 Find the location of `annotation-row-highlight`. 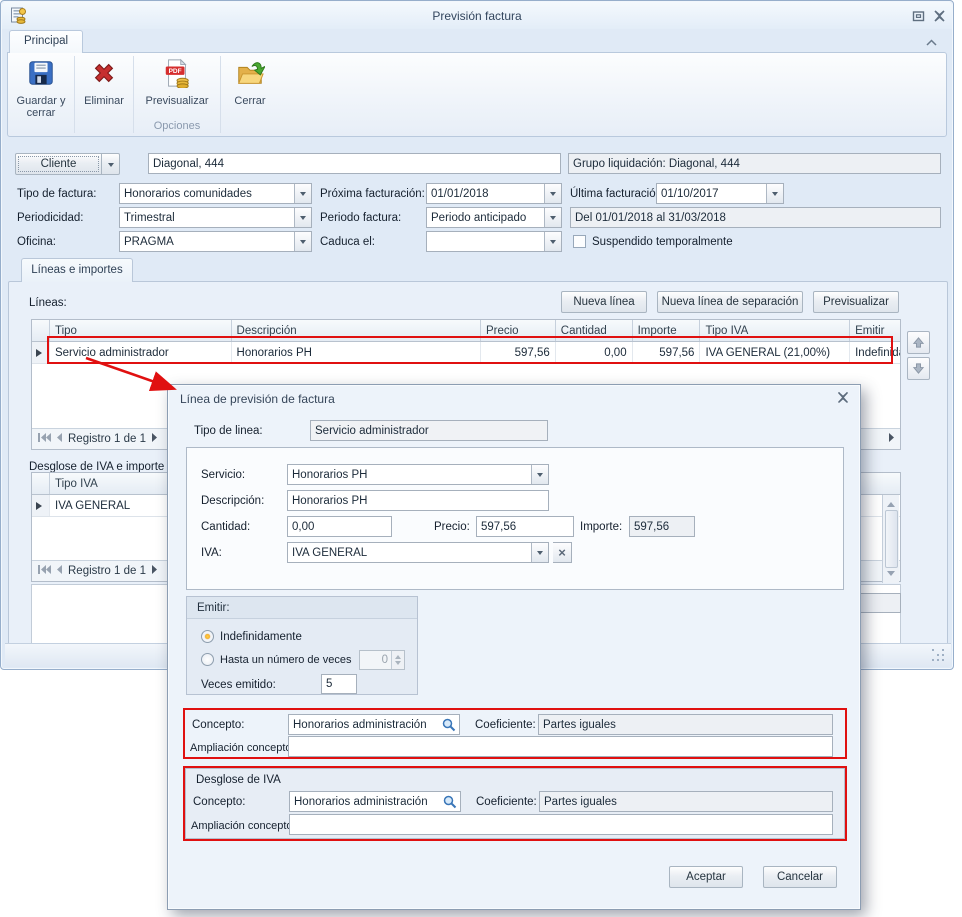

annotation-row-highlight is located at coordinates (470, 350).